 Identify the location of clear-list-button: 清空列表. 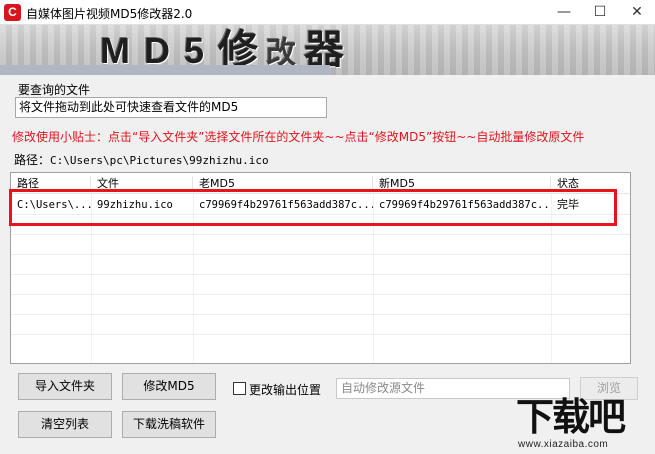
(65, 424).